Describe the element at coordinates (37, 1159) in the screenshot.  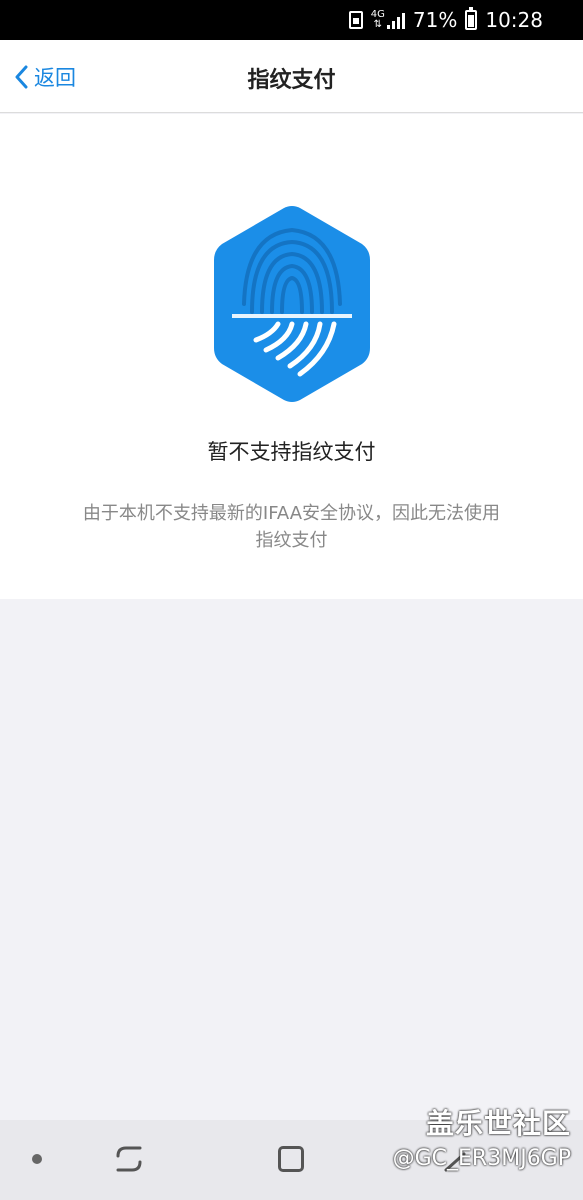
I see `hide-keyboard-dot-button` at that location.